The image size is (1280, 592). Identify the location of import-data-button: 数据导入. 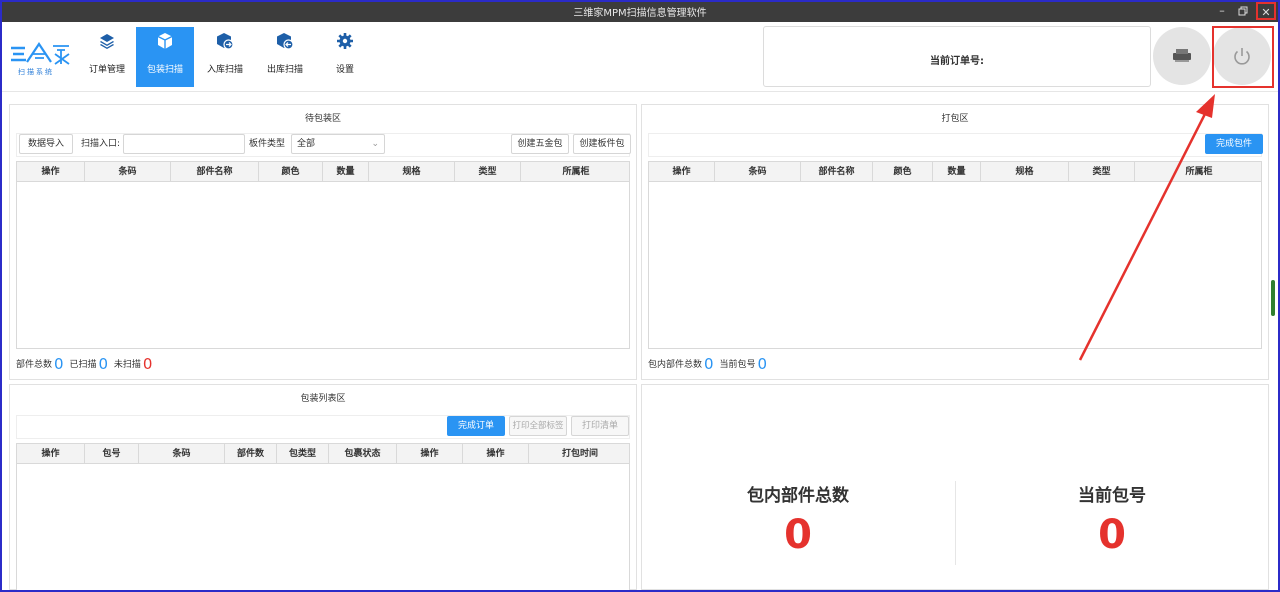
(46, 144).